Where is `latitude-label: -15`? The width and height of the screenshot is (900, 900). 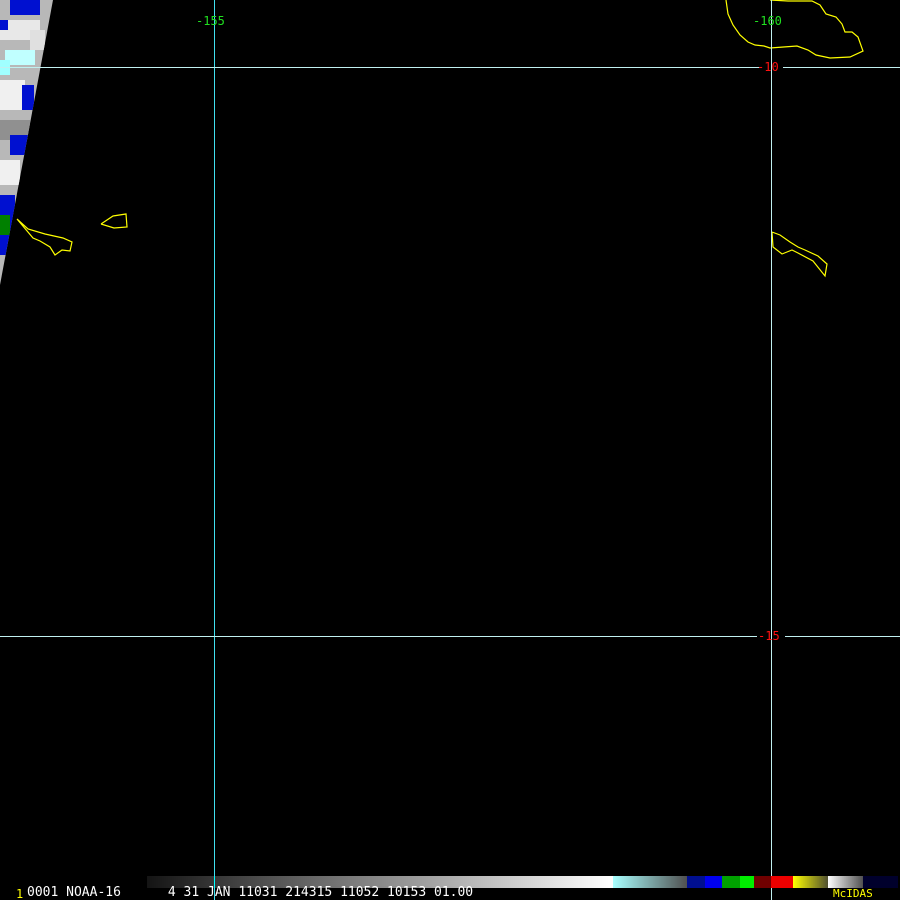
latitude-label: -15 is located at coordinates (769, 636).